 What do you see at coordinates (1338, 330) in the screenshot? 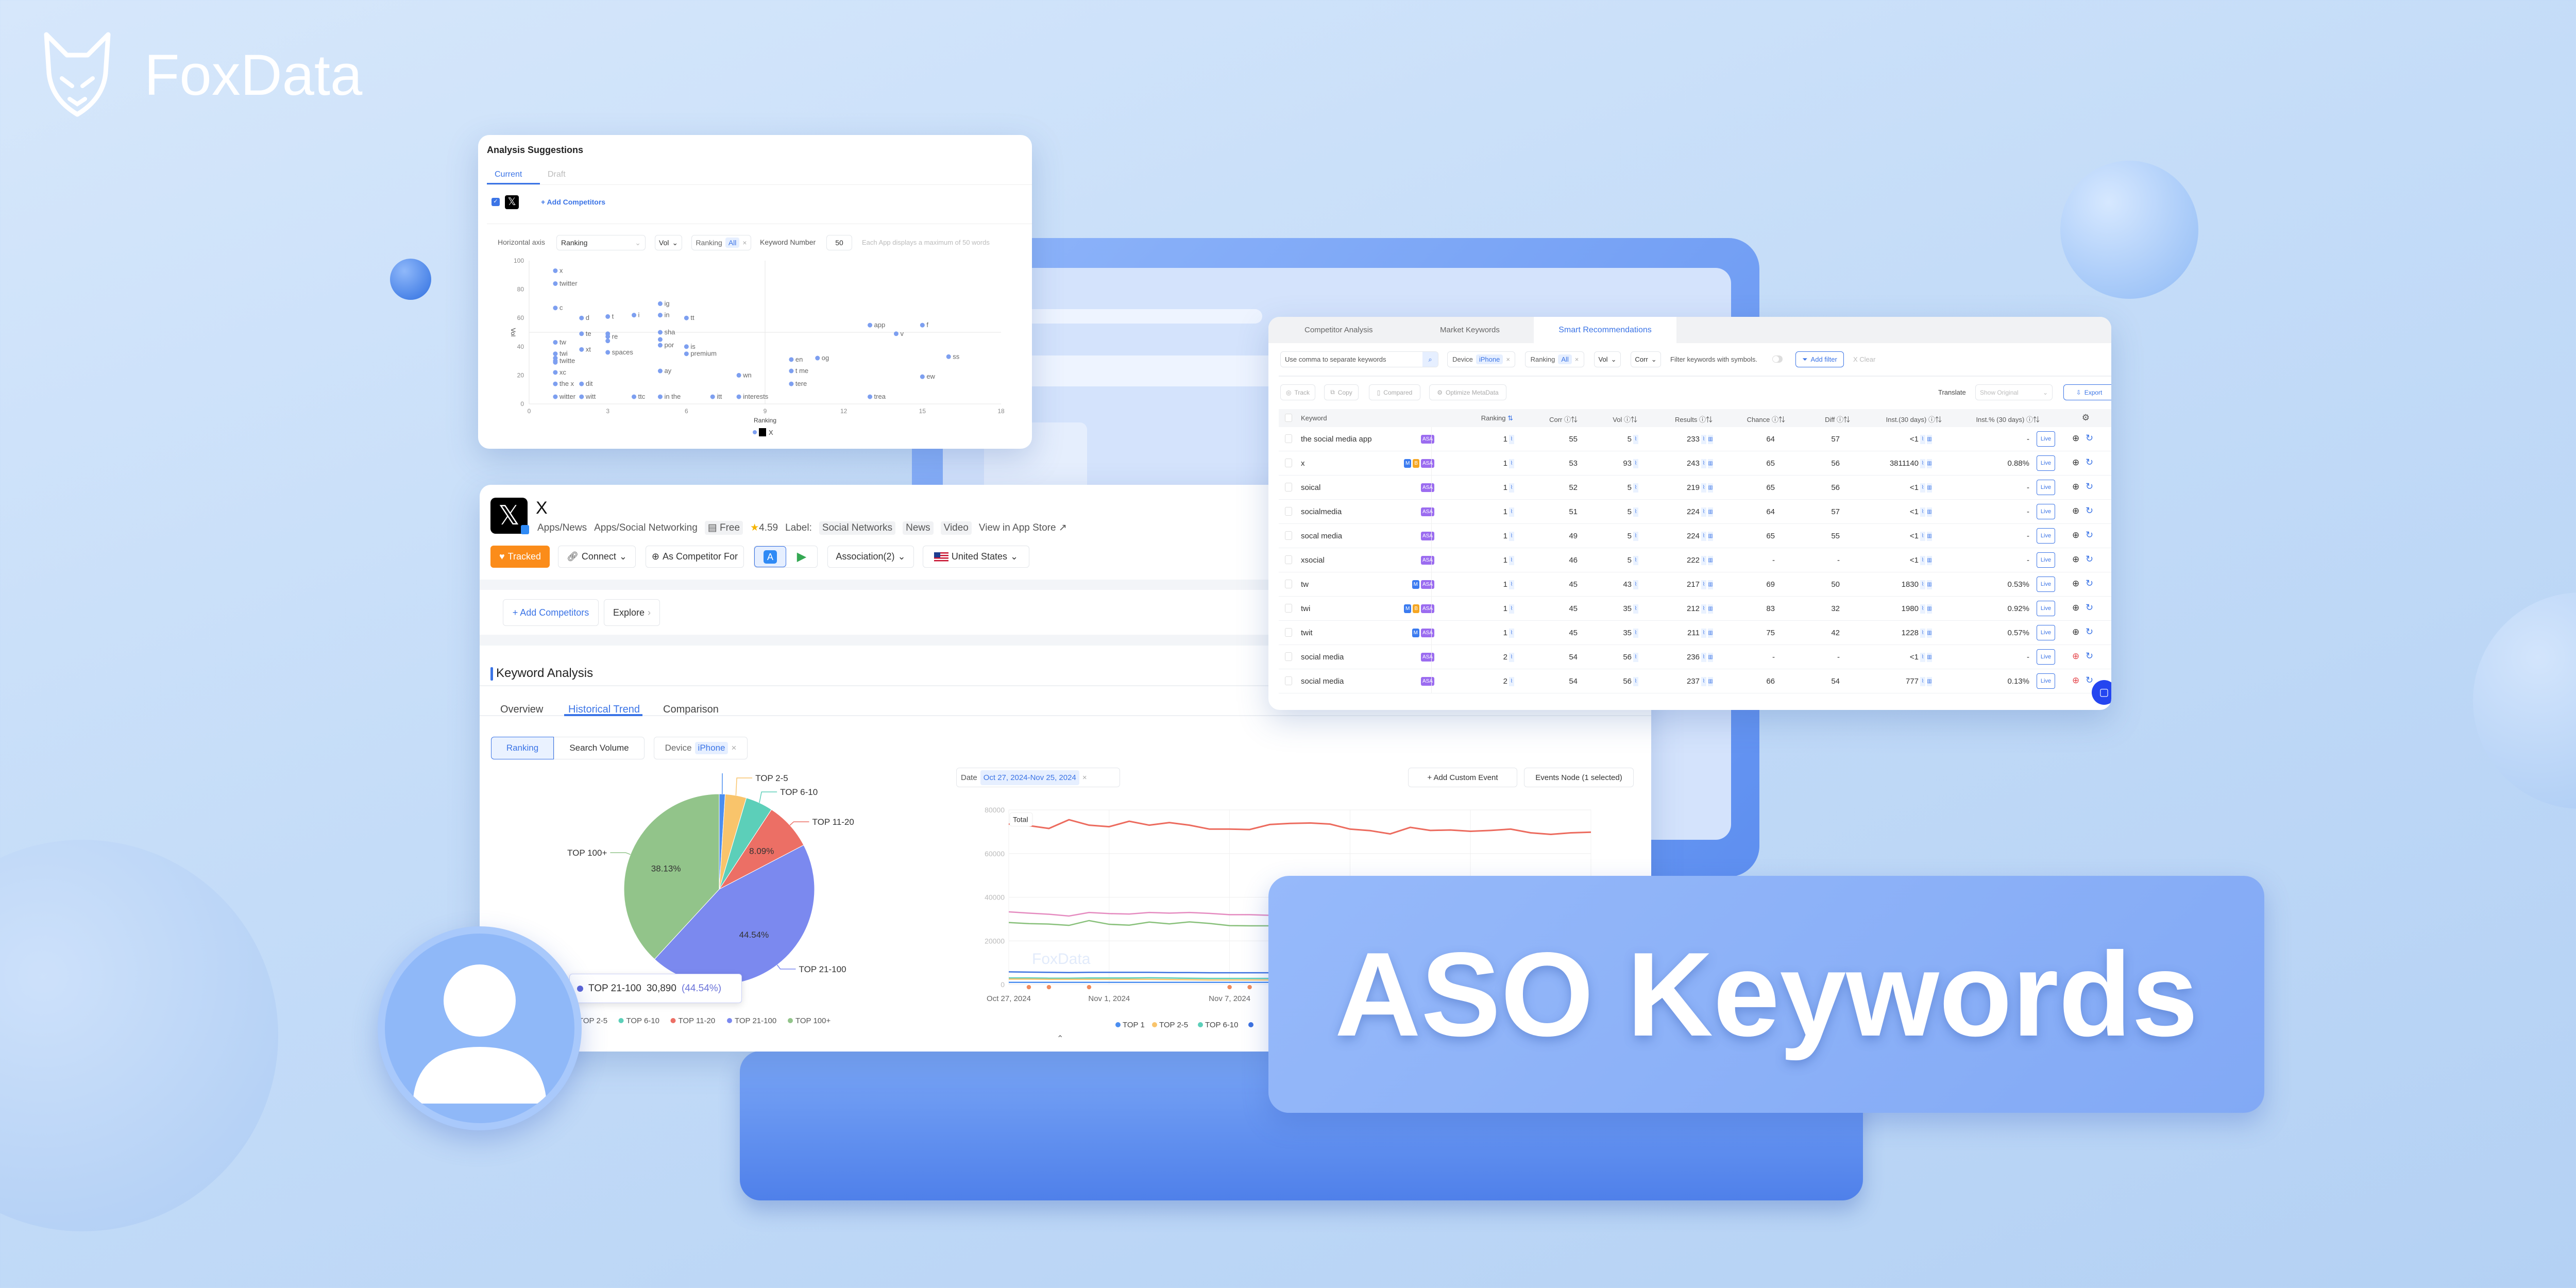
I see `tab-competitor-analysis: Competitor Analysis` at bounding box center [1338, 330].